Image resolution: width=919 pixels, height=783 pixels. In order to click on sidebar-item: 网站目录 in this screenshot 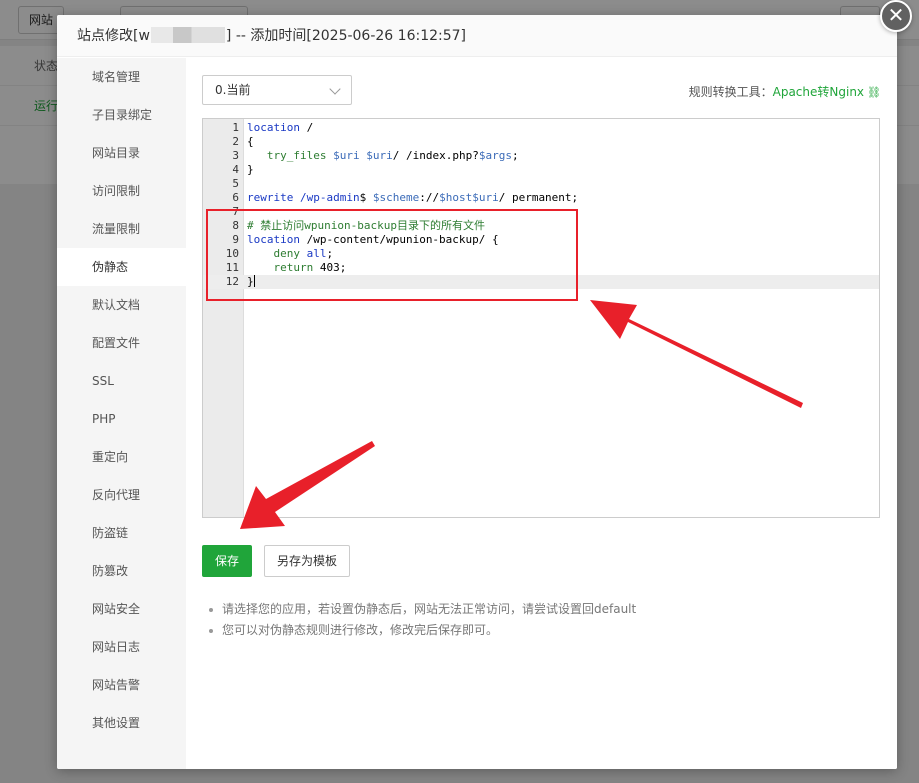, I will do `click(121, 153)`.